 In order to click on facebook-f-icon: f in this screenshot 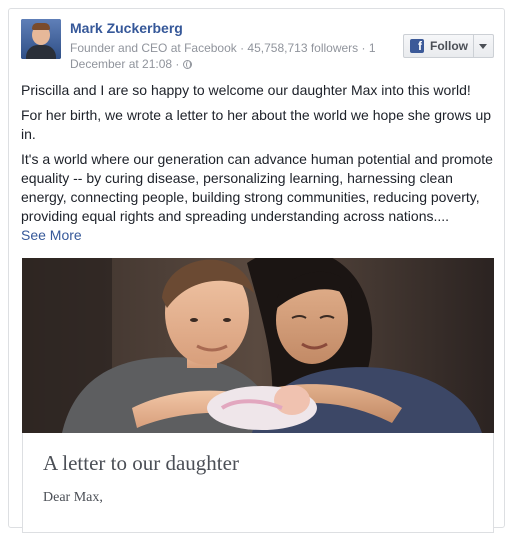, I will do `click(417, 46)`.